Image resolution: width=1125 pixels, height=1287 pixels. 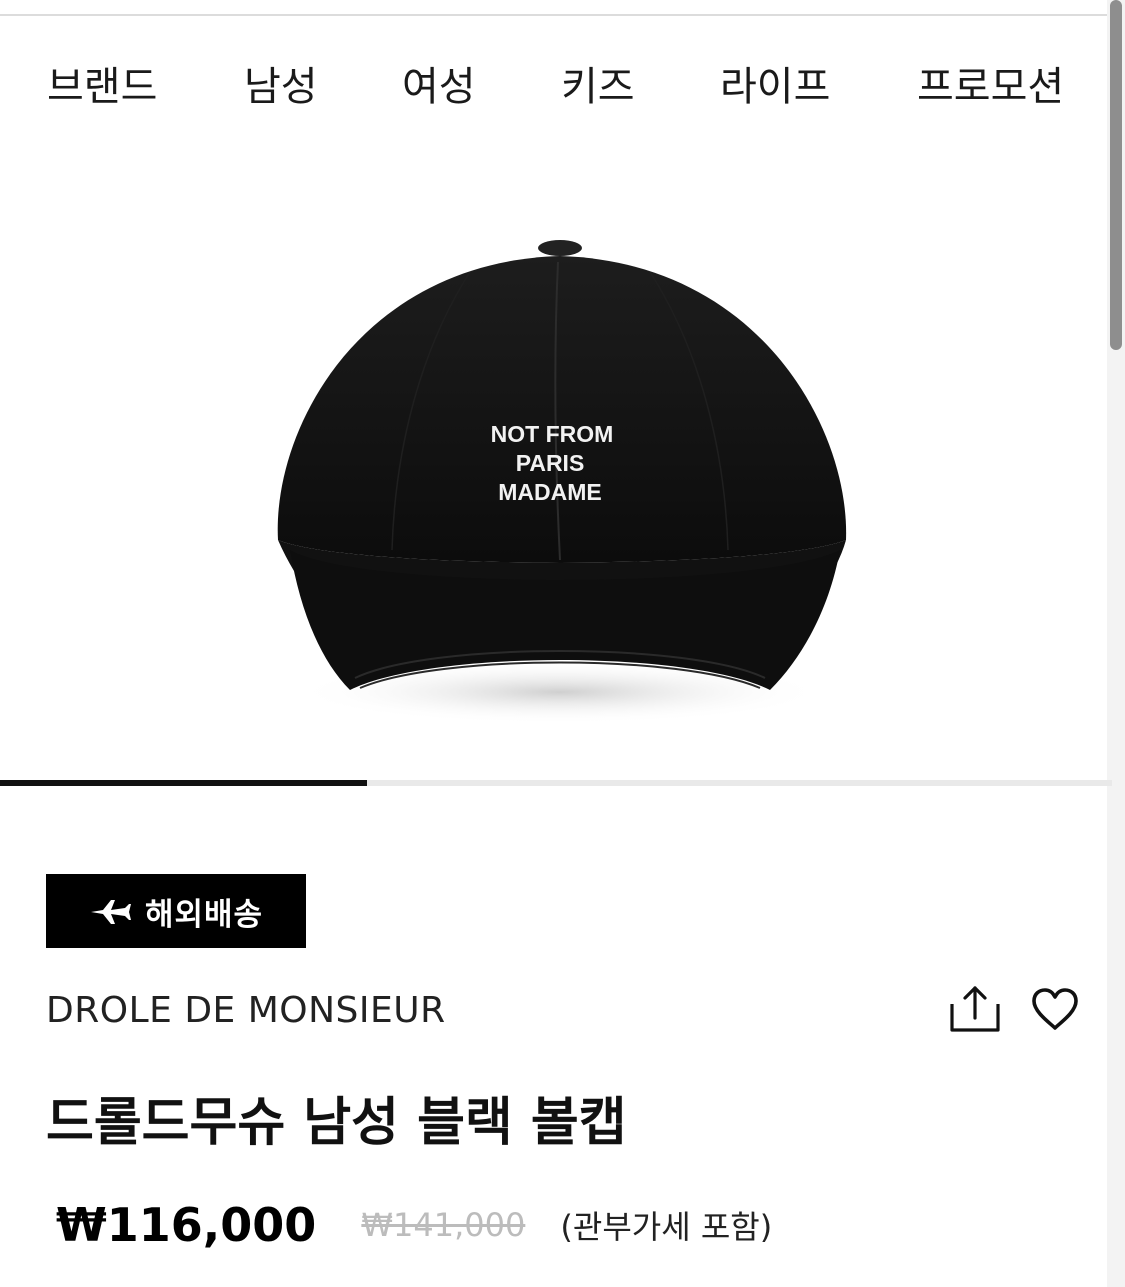 What do you see at coordinates (204, 914) in the screenshot?
I see `badge-label: 해외배송` at bounding box center [204, 914].